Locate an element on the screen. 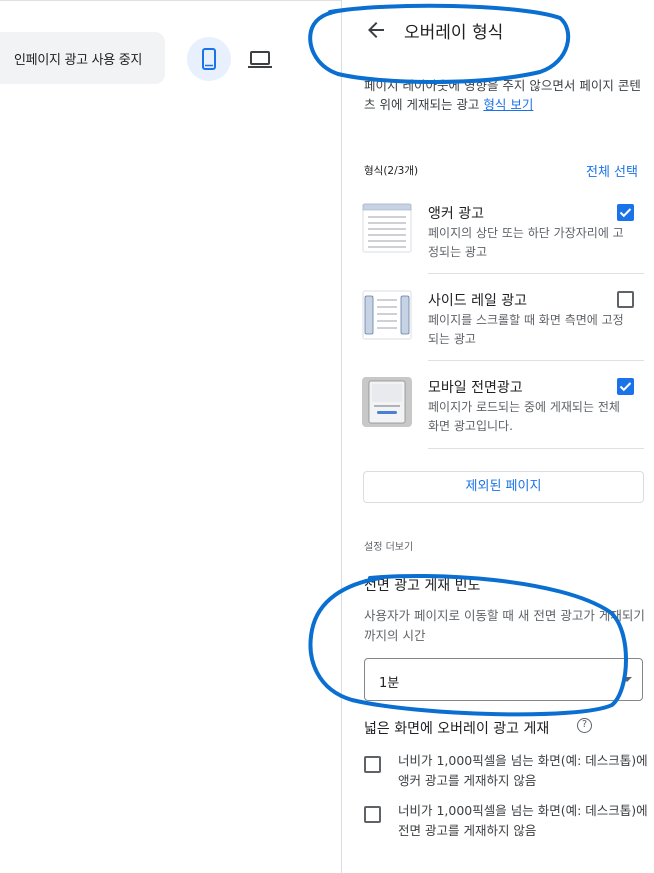 This screenshot has width=654, height=873. more-settings-label: 설정 더보기 is located at coordinates (389, 547).